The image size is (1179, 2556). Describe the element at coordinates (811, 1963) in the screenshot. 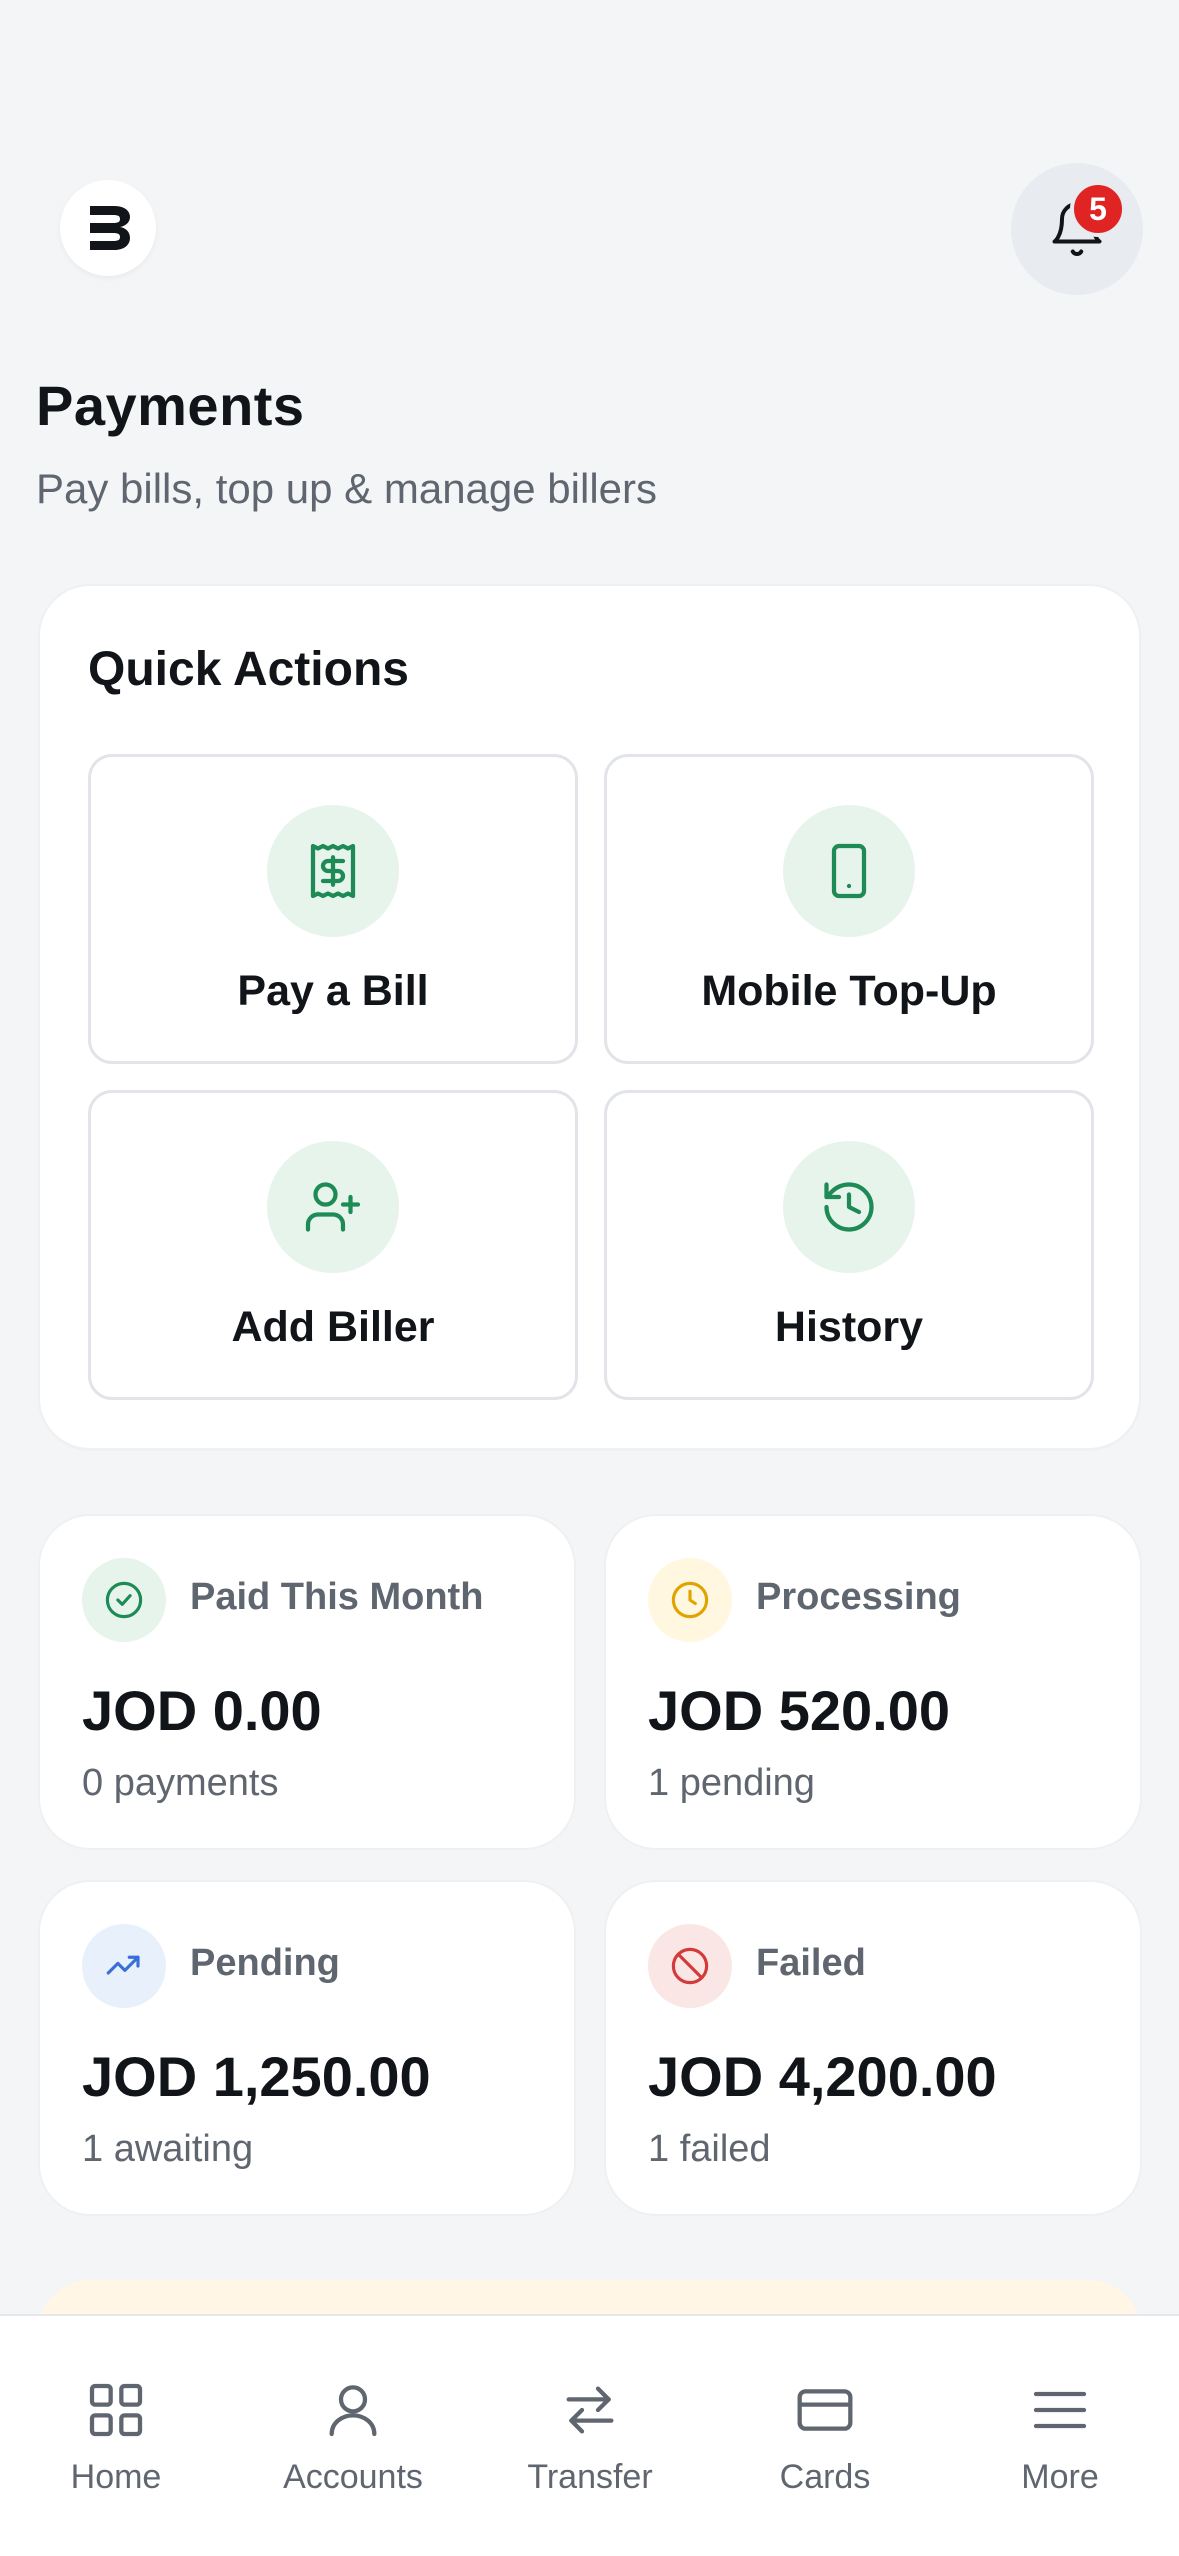

I see `stat-label: Failed` at that location.